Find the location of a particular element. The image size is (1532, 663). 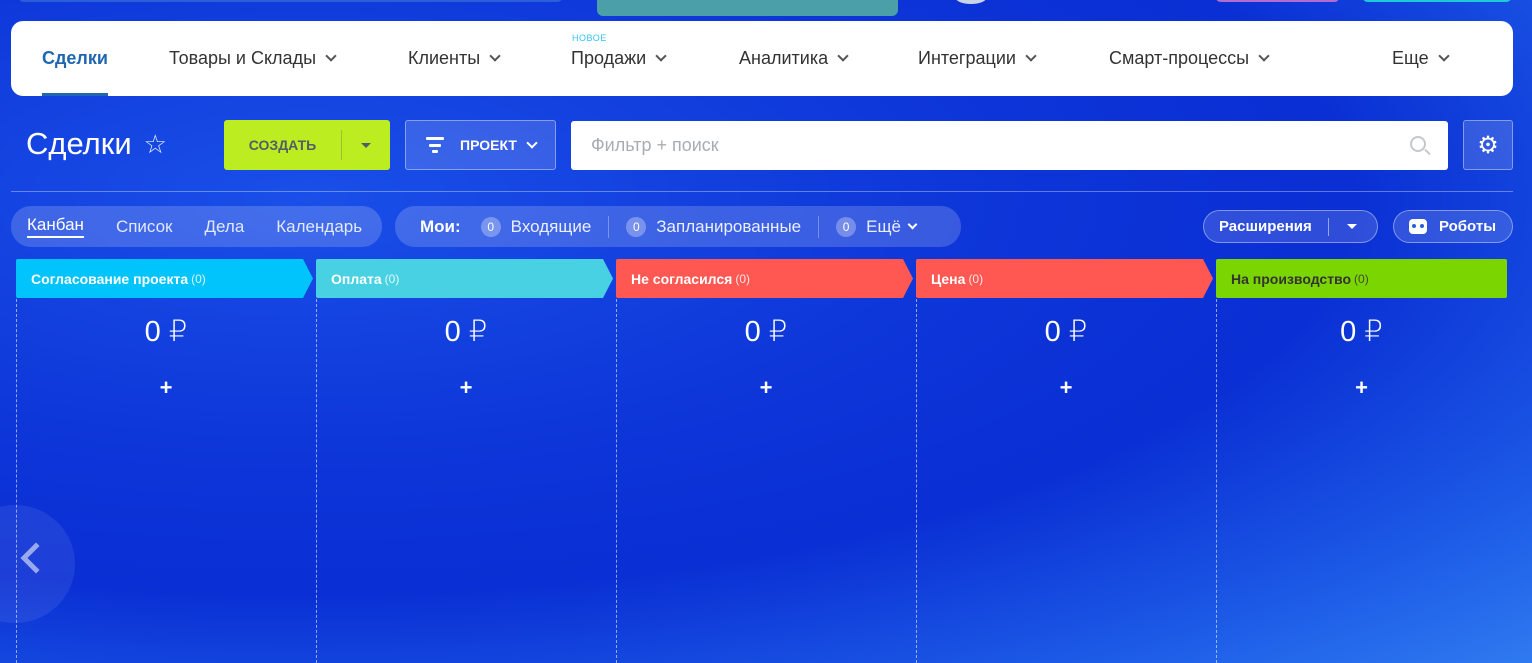

nav-item-sales: Продажи is located at coordinates (619, 58).